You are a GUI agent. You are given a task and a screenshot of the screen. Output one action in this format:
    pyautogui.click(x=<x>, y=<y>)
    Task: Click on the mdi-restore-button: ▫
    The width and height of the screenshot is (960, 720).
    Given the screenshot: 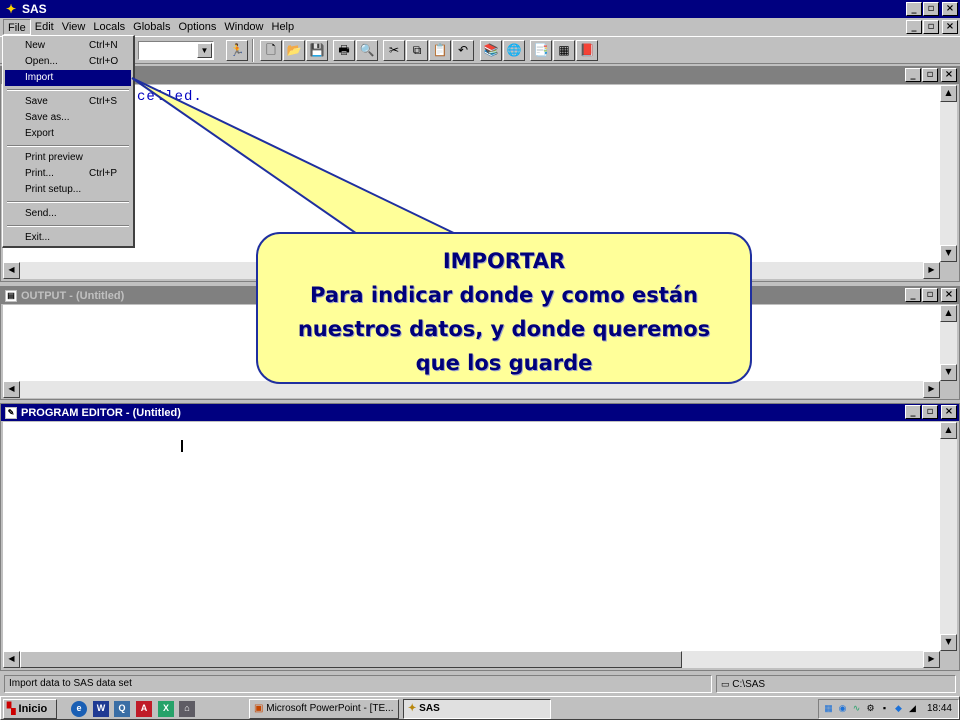 What is the action you would take?
    pyautogui.click(x=931, y=27)
    